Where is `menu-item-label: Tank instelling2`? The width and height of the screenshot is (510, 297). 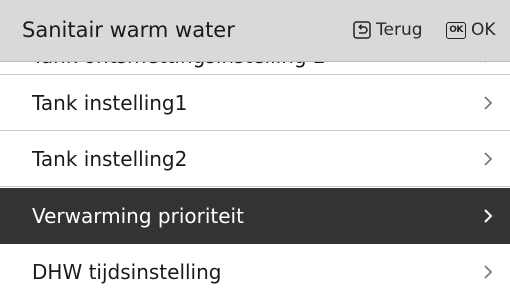 menu-item-label: Tank instelling2 is located at coordinates (110, 159).